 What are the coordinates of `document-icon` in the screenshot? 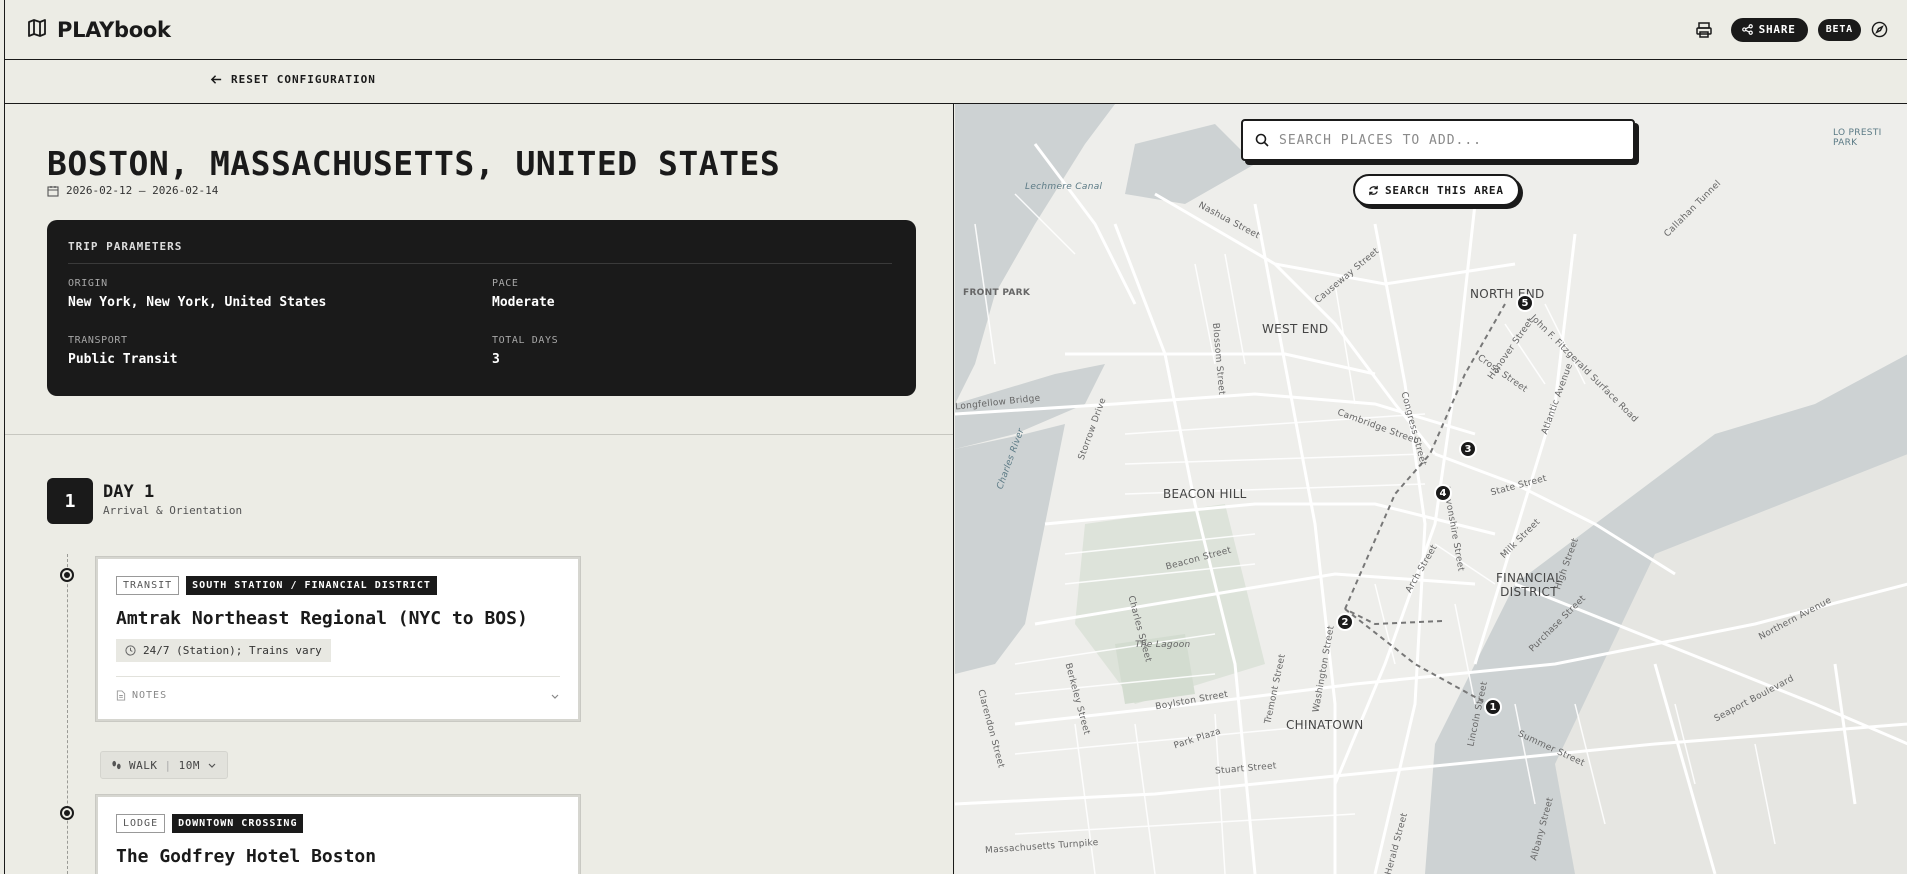 It's located at (121, 695).